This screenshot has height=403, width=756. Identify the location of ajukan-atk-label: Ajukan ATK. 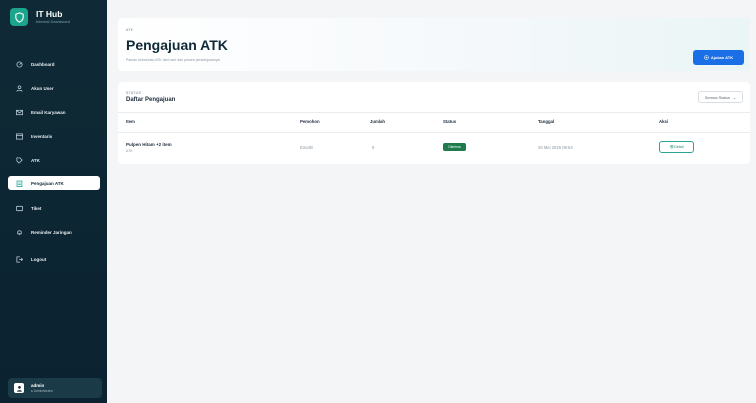
(722, 57).